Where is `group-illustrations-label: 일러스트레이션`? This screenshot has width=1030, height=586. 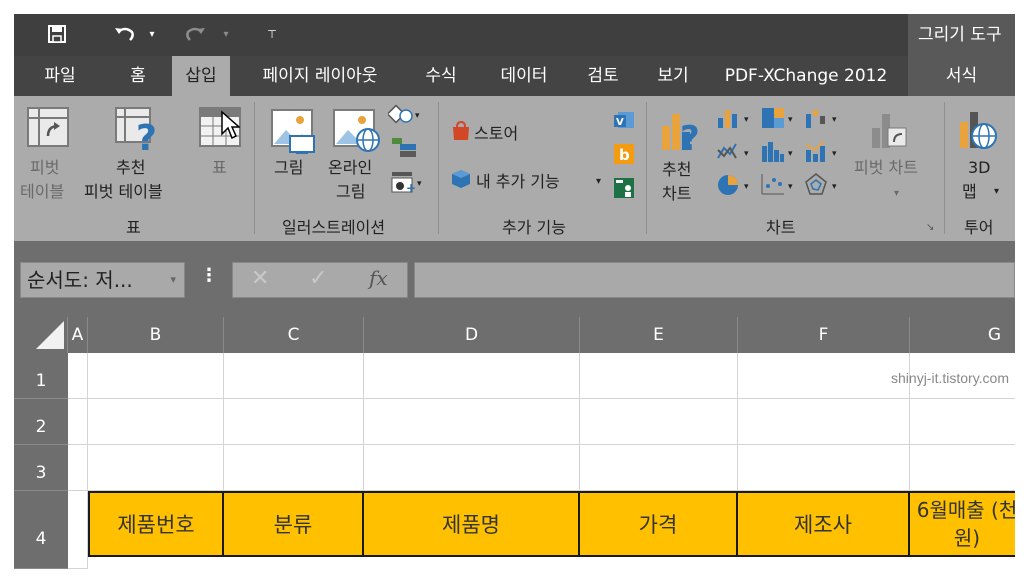 group-illustrations-label: 일러스트레이션 is located at coordinates (334, 227).